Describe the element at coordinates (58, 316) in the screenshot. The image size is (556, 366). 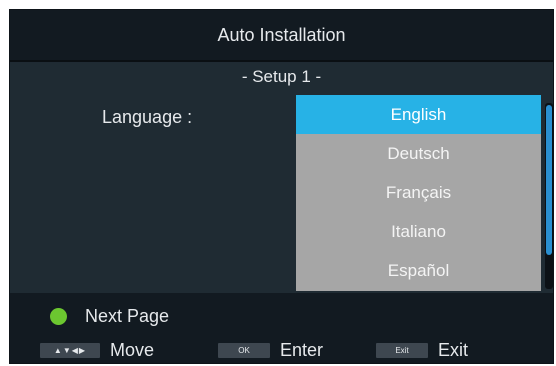
I see `green-button-icon` at that location.